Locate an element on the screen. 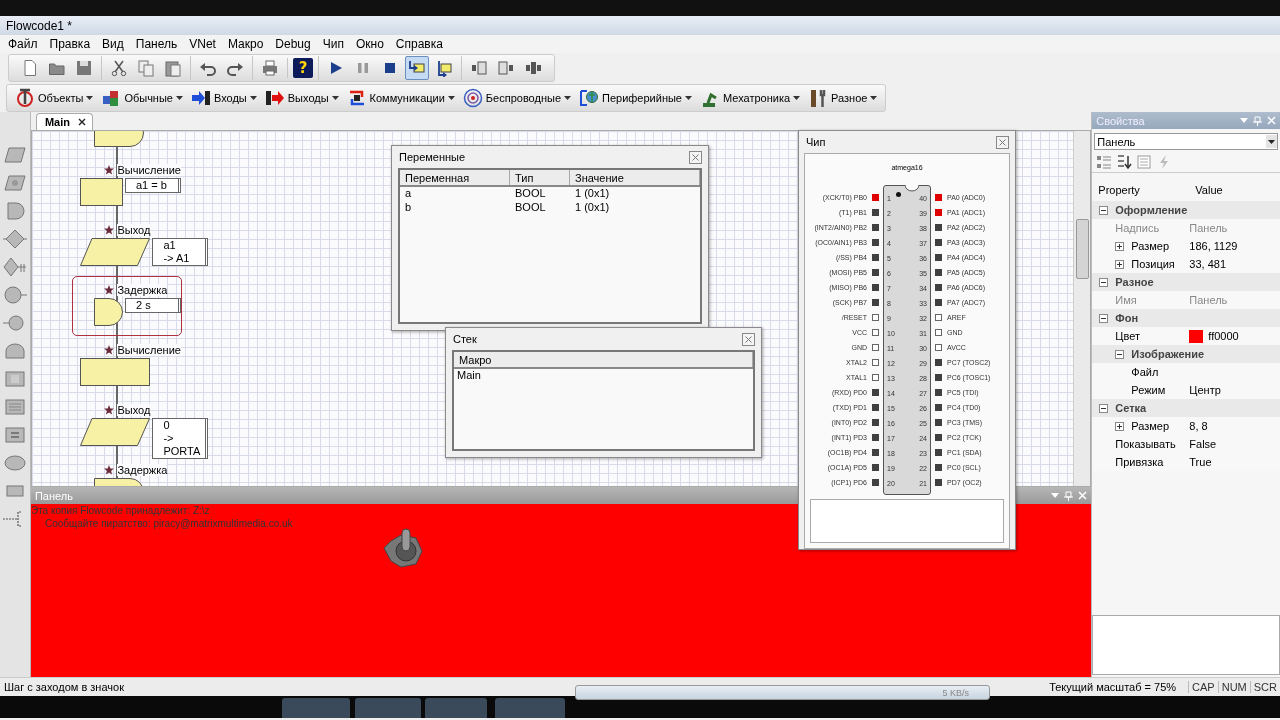 The image size is (1280, 720). component-menu-button: Мехатроника is located at coordinates (750, 97).